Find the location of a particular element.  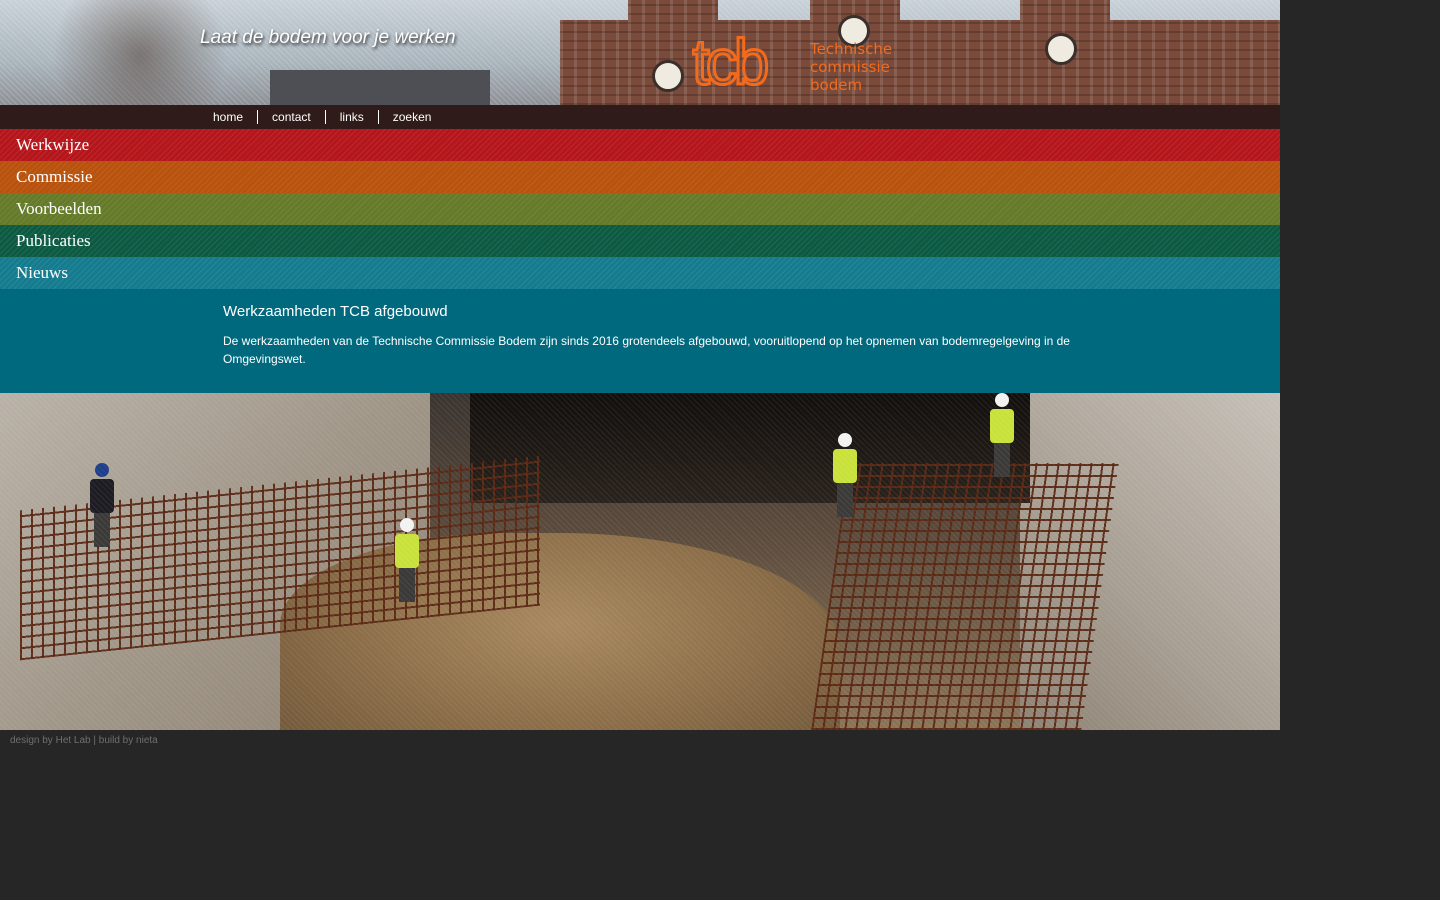

topnav-link-zoeken: zoeken is located at coordinates (412, 117).